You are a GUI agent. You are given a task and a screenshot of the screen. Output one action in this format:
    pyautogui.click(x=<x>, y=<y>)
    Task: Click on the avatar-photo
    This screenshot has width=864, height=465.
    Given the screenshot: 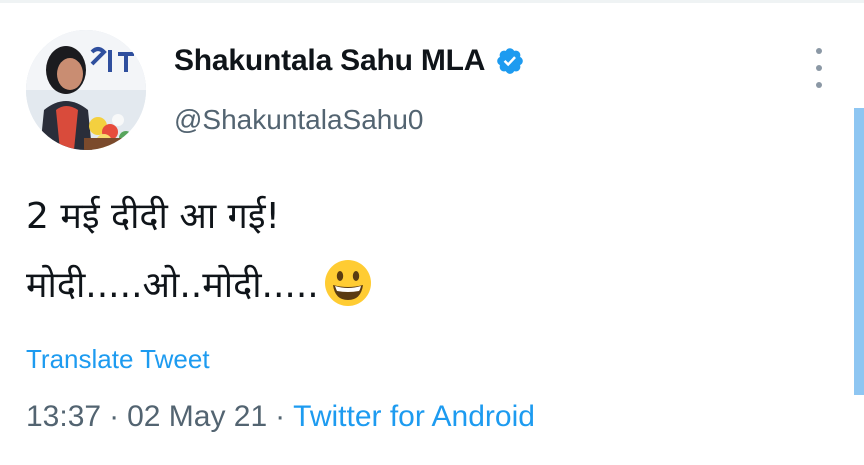 What is the action you would take?
    pyautogui.click(x=86, y=90)
    